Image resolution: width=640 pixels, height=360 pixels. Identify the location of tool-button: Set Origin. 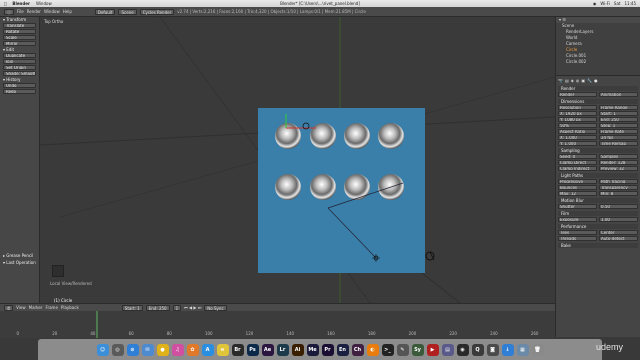
(19, 67).